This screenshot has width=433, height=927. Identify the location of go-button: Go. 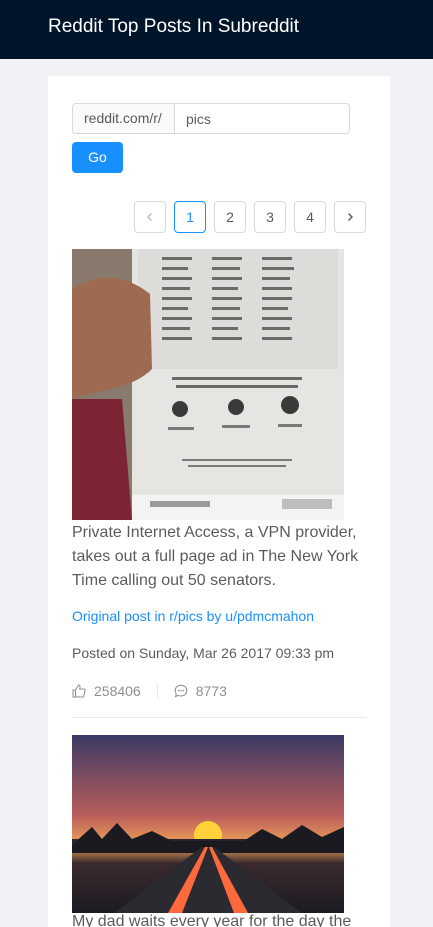
(97, 157).